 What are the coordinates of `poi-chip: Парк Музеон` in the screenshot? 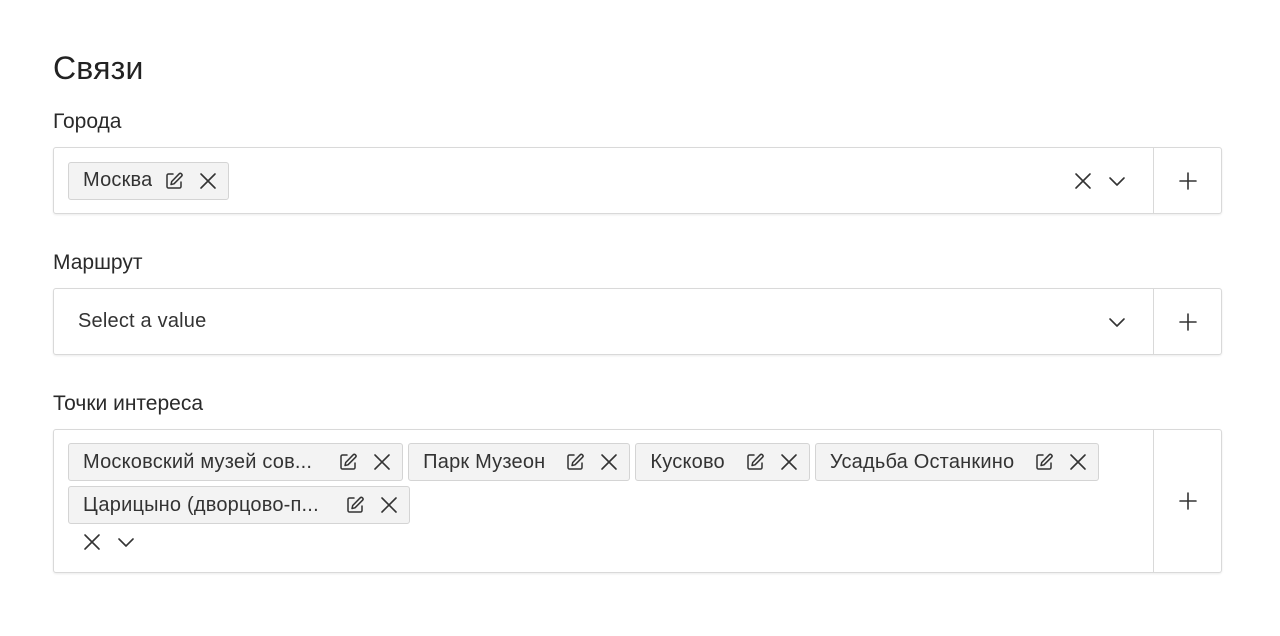 It's located at (519, 462).